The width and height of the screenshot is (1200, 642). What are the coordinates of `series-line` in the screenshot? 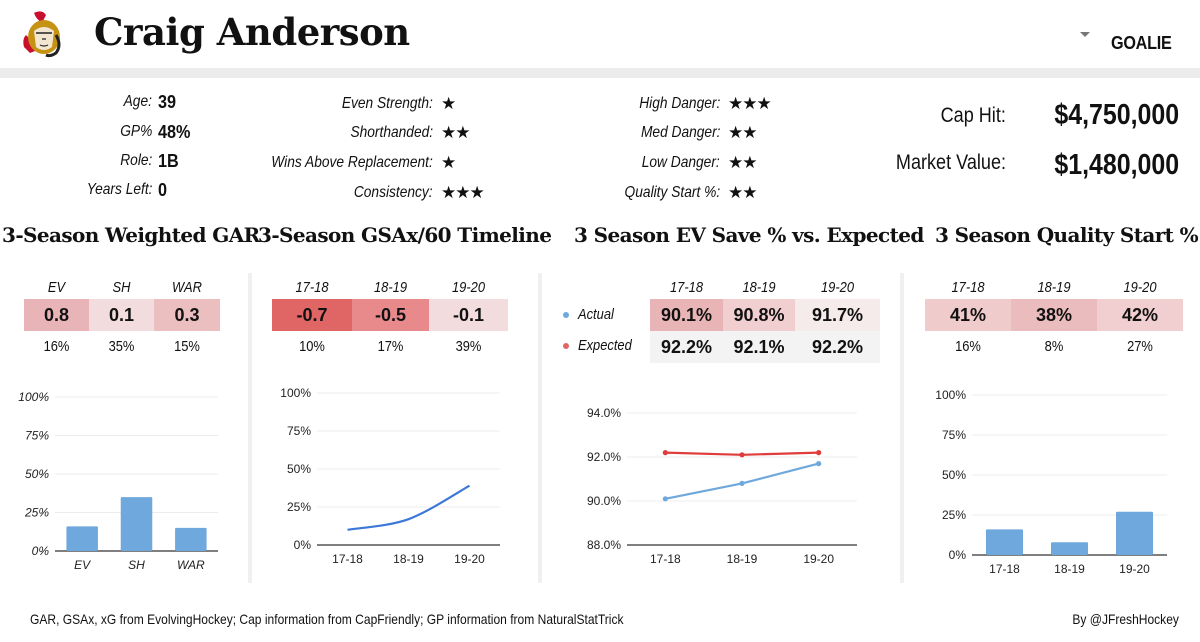 It's located at (409, 507).